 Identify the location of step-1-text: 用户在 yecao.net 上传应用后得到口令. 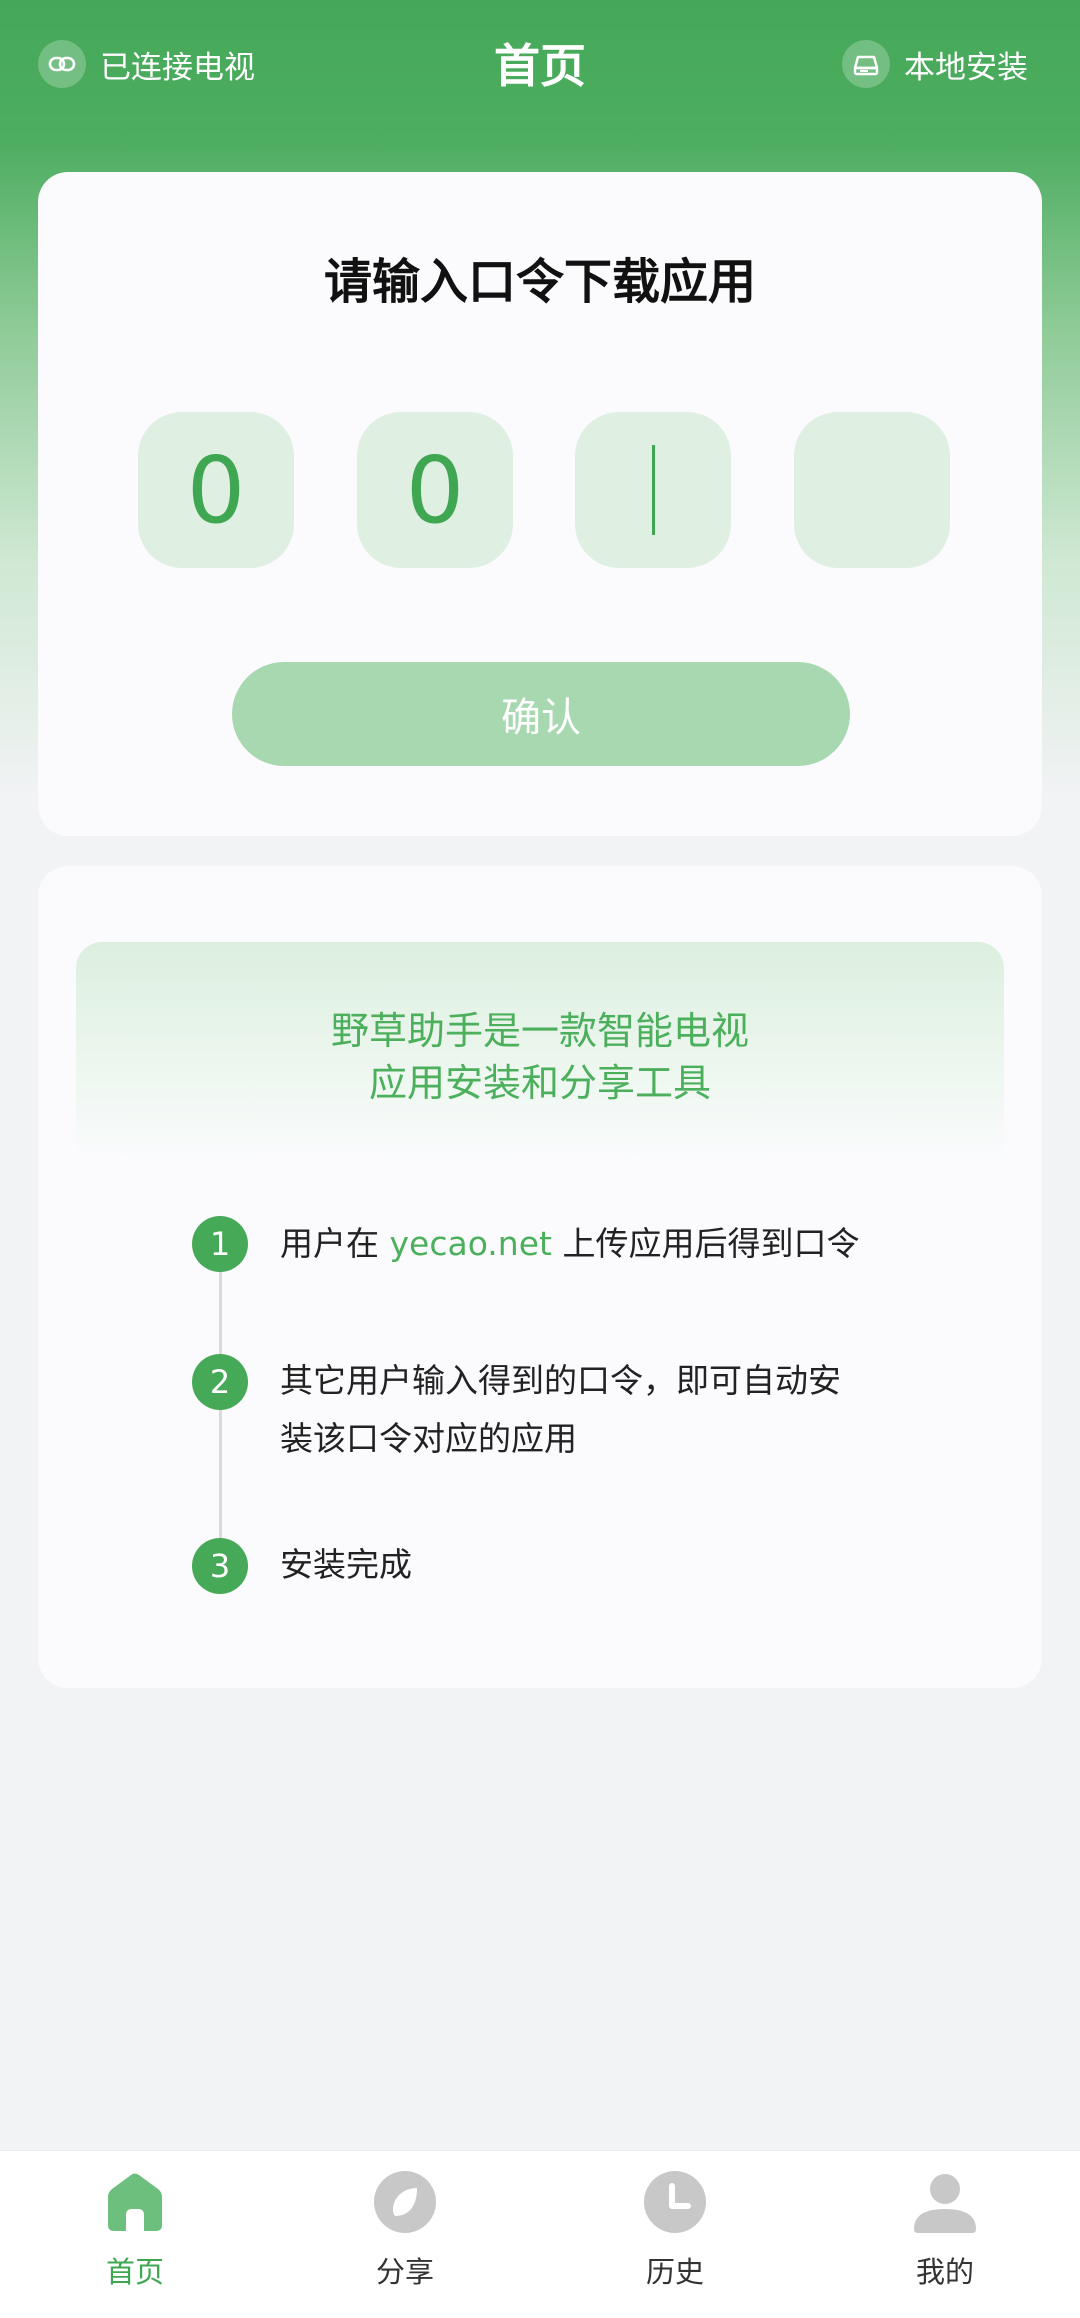
(600, 1244).